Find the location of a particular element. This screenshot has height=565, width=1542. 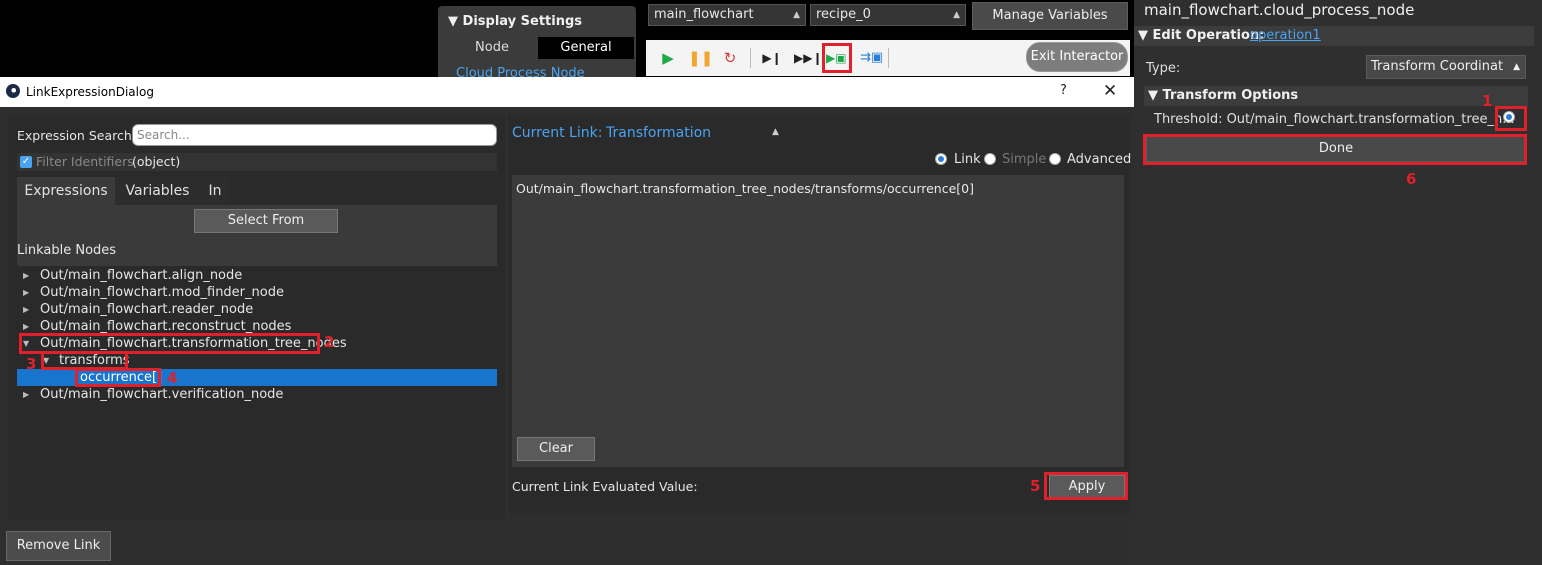

linkable-nodes-header: Linkable Nodes is located at coordinates (257, 251).